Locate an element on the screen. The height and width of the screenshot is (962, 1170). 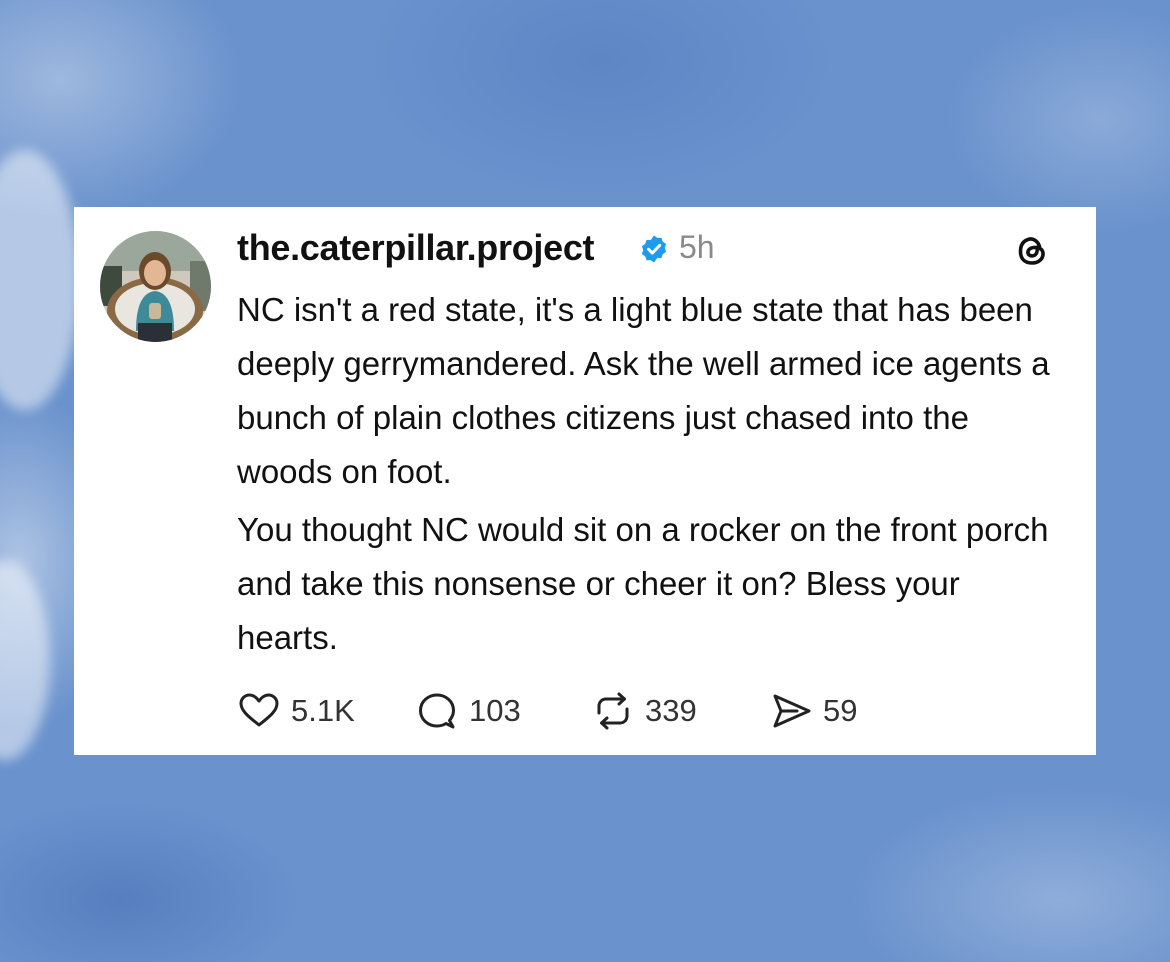
post-action-bar: 5.1K 103 339 59 is located at coordinates (563, 711).